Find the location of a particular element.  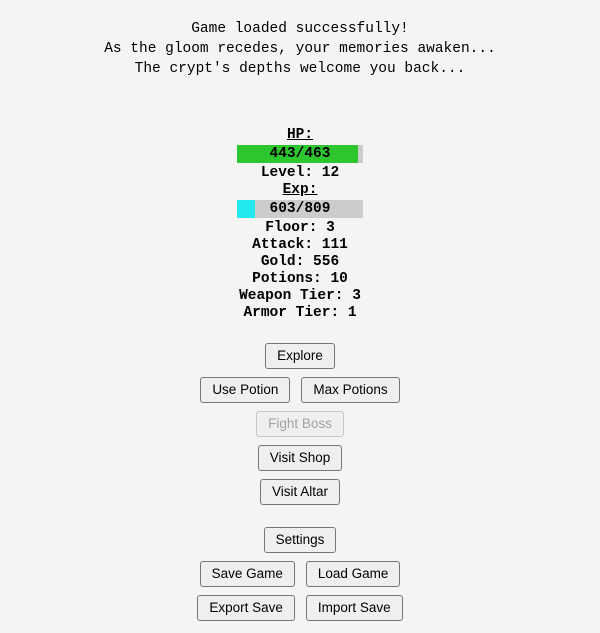

stat-floor: Floor: 3 is located at coordinates (300, 228).